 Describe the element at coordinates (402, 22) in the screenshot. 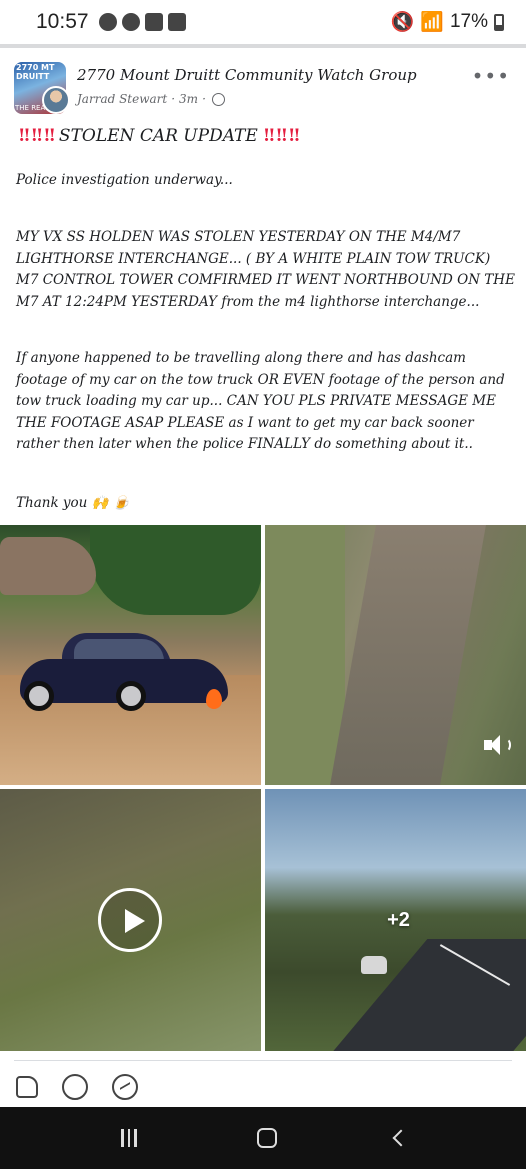

I see `mute-icon: 🔇` at that location.